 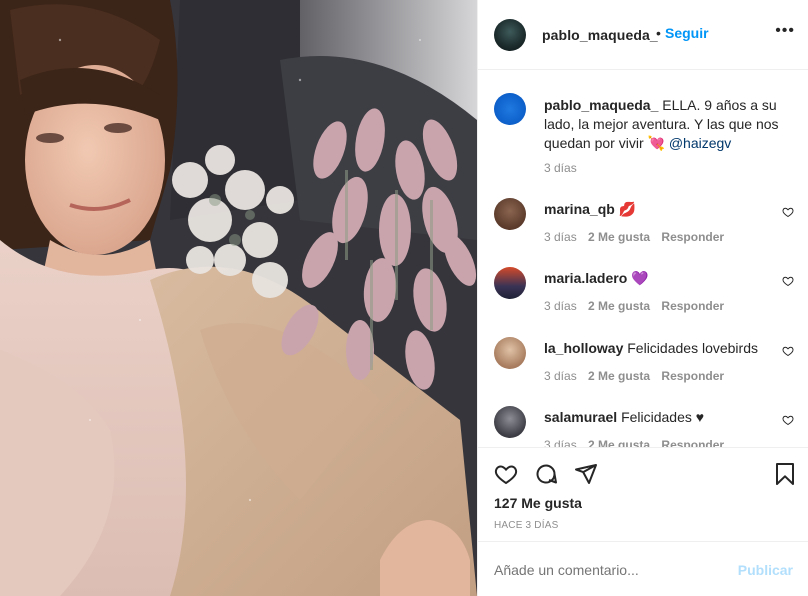 I want to click on comment-username: marina_qb, so click(x=579, y=209).